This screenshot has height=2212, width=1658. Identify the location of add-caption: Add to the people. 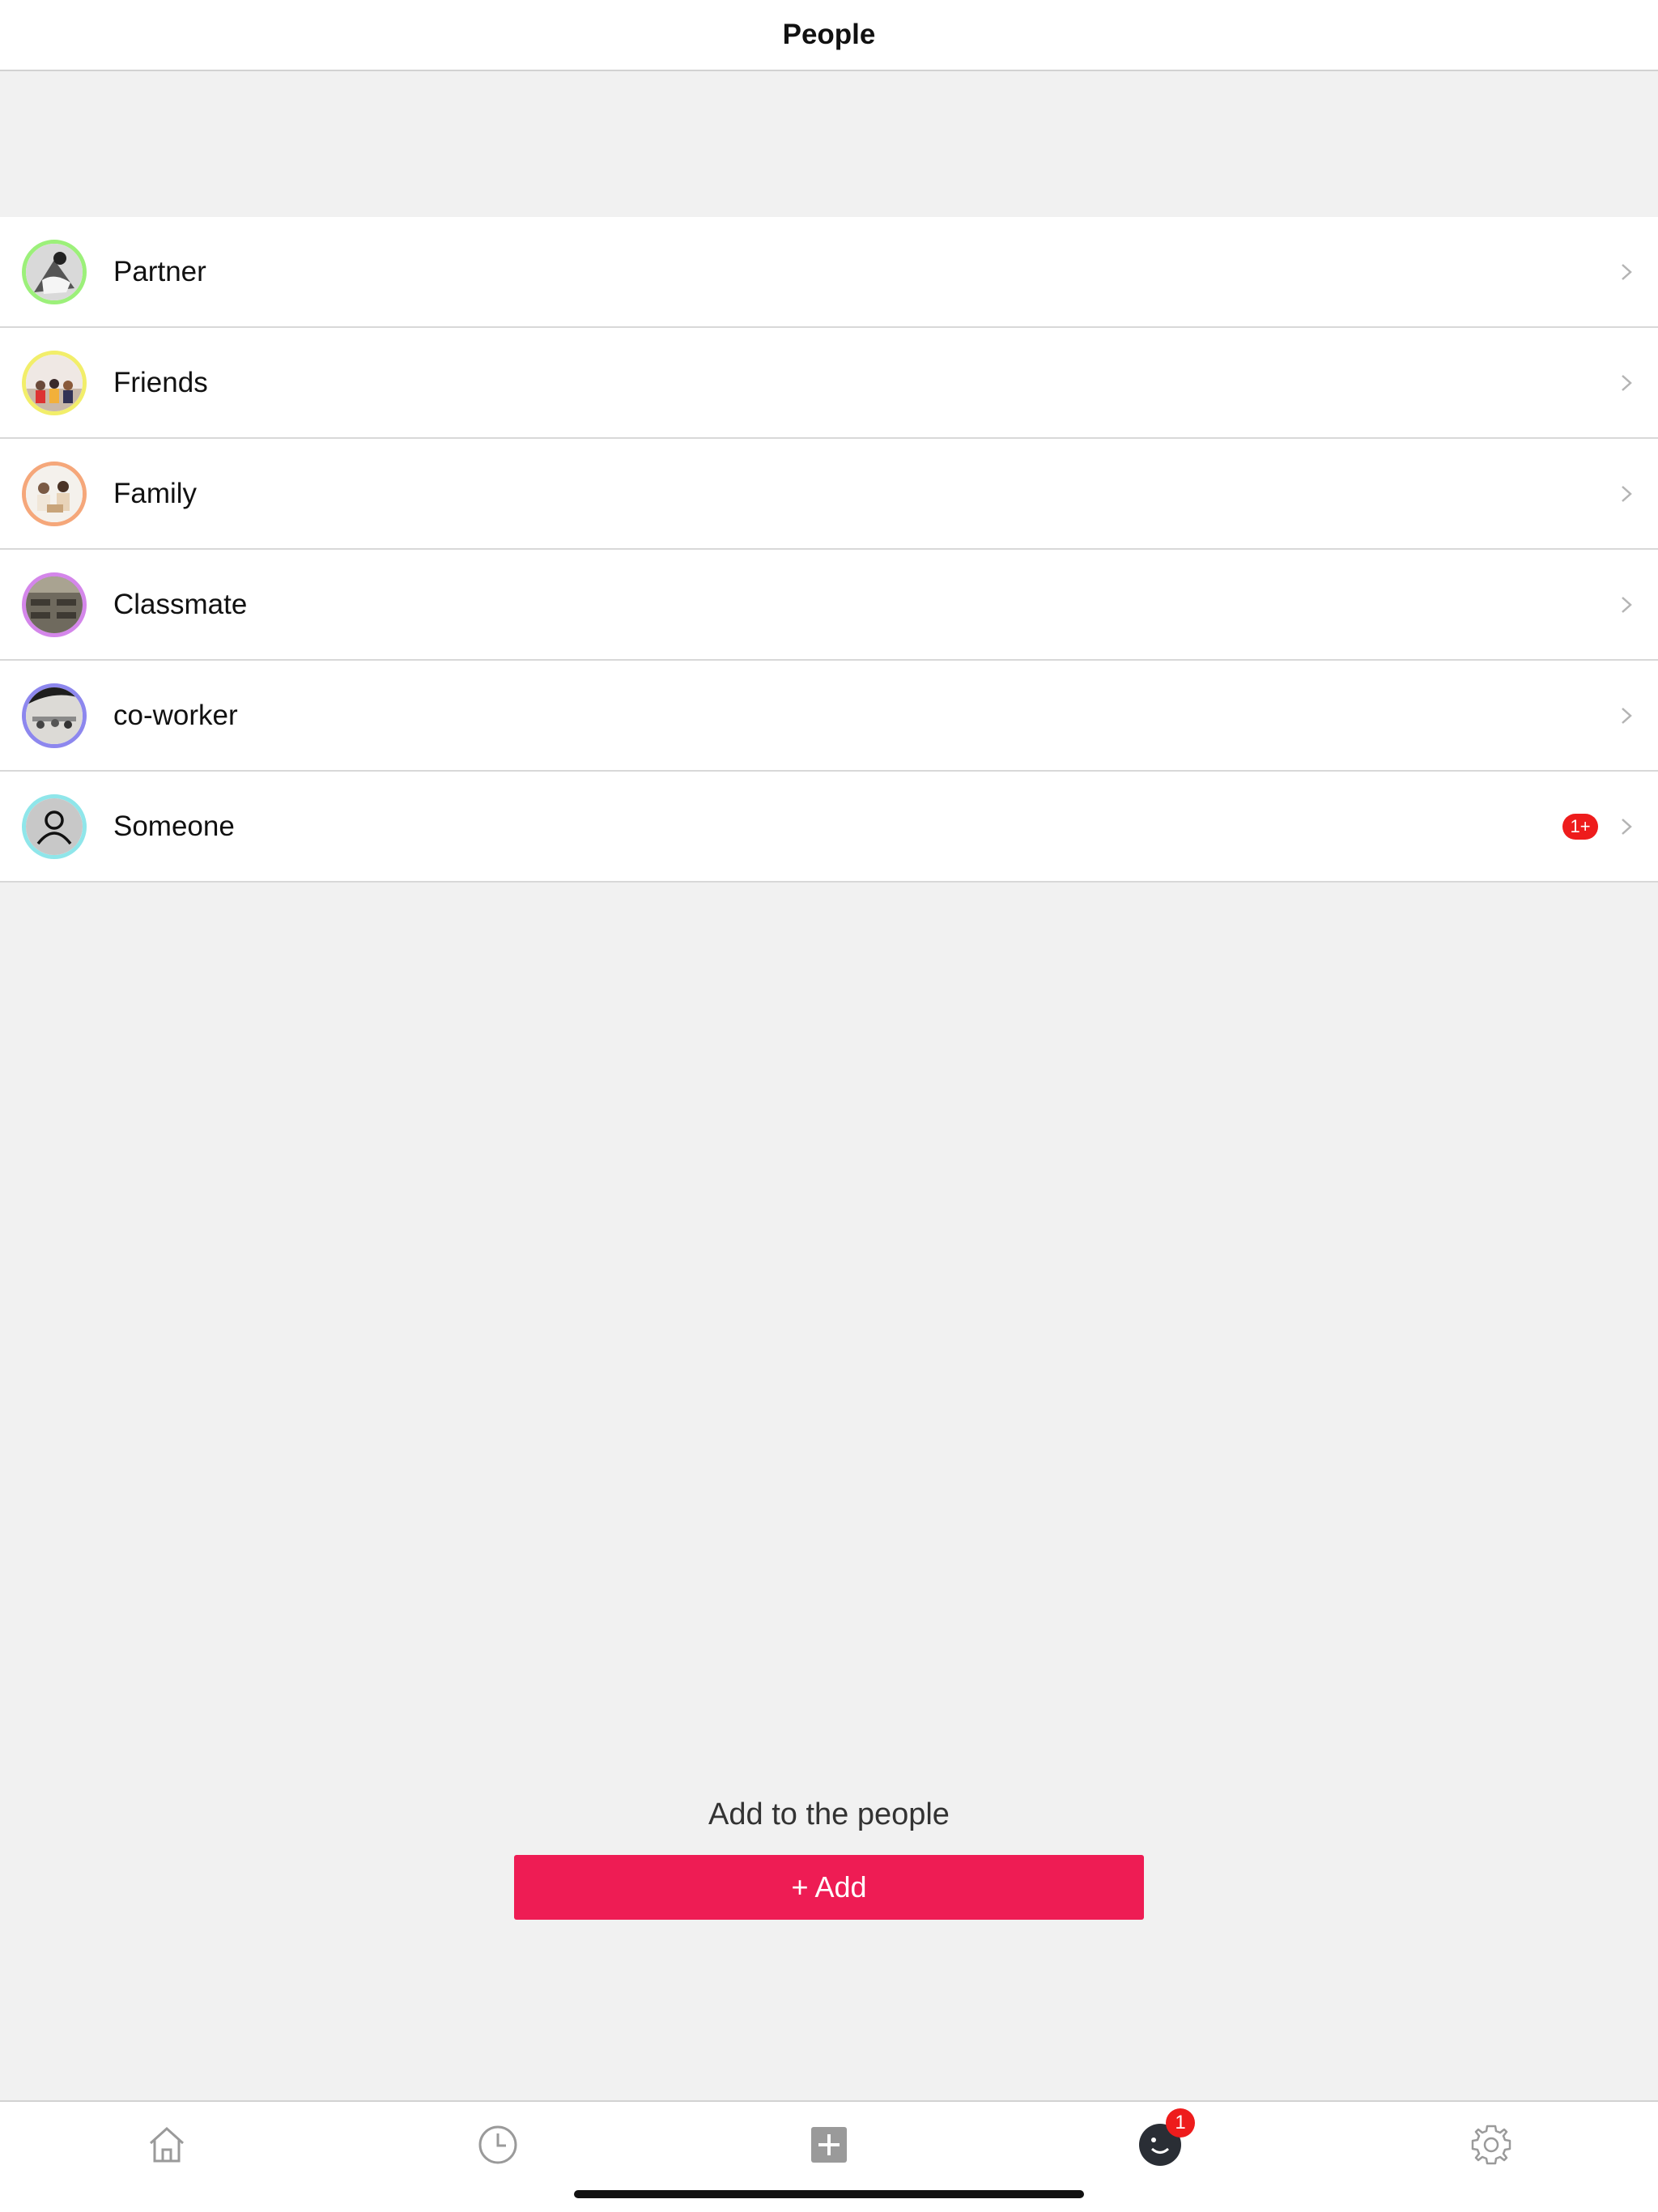
(829, 1814).